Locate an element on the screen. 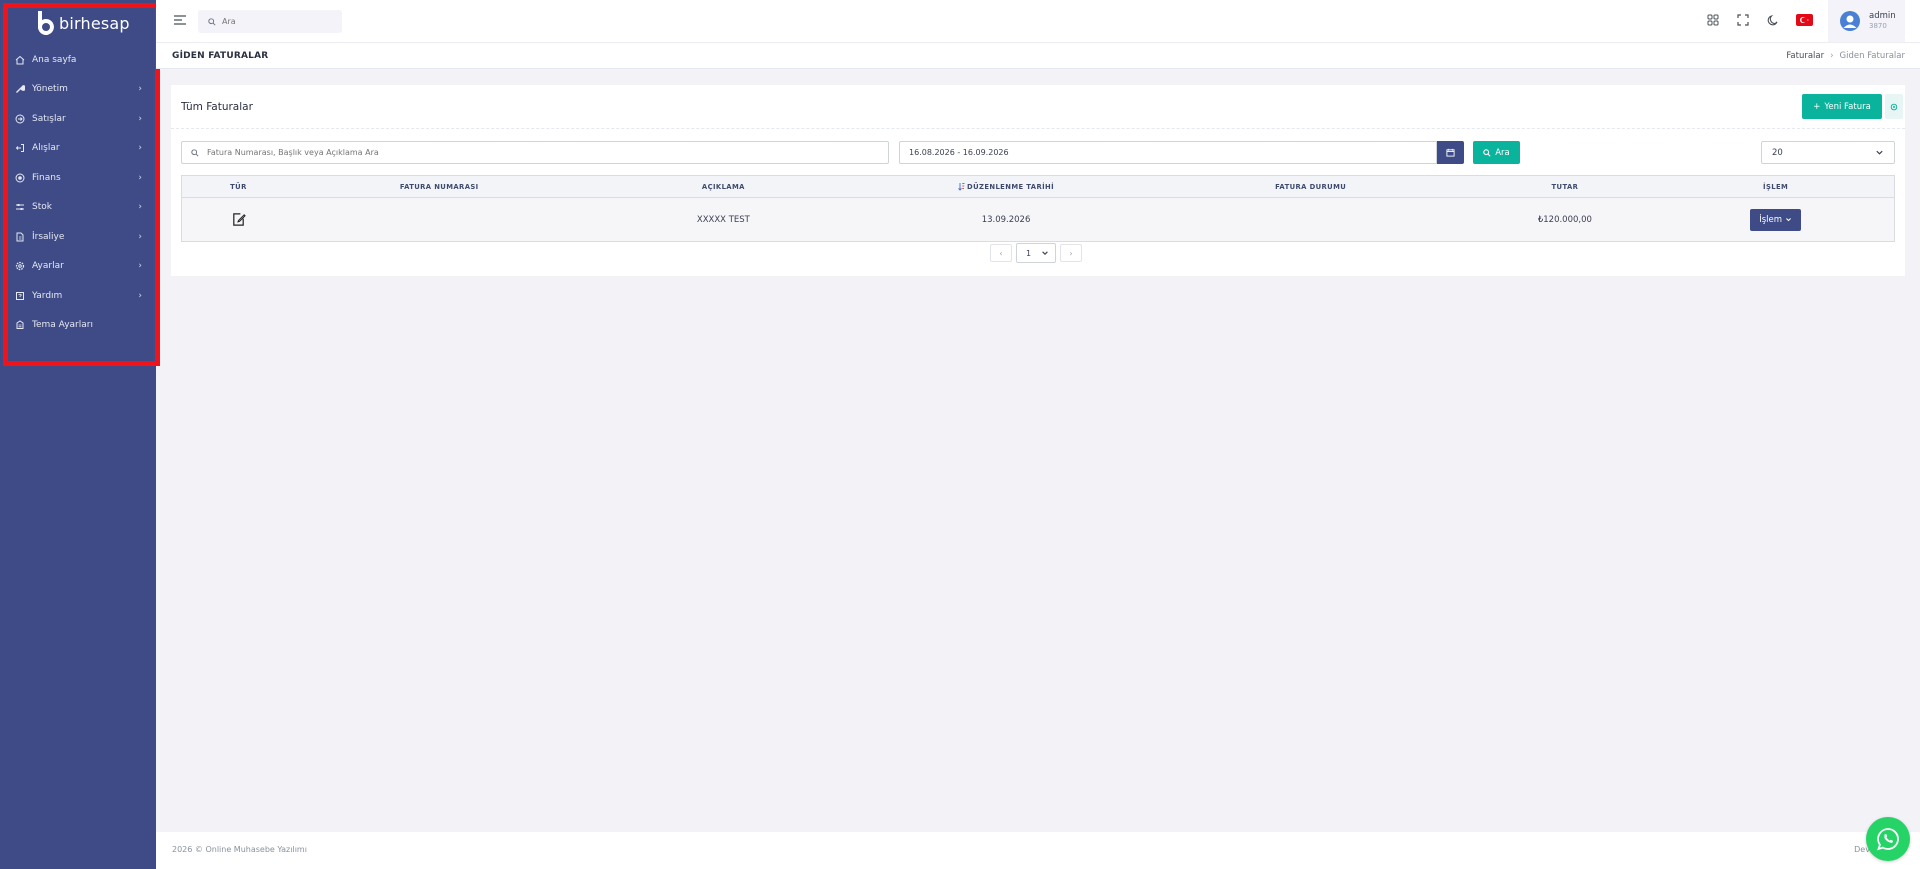 The width and height of the screenshot is (1920, 869). current-page: 1 is located at coordinates (1029, 253).